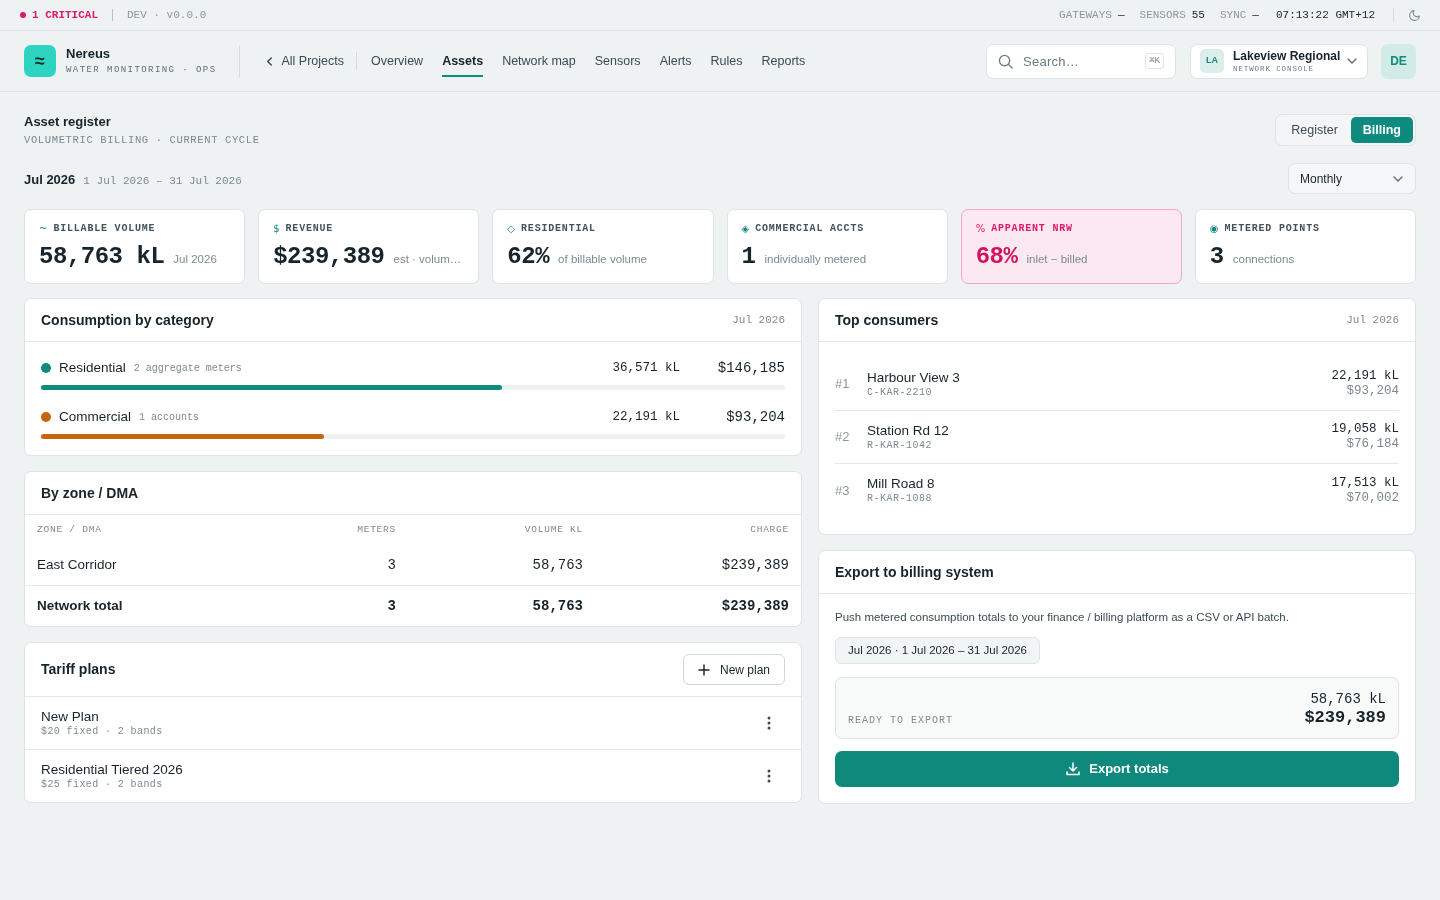 The height and width of the screenshot is (900, 1440). Describe the element at coordinates (745, 229) in the screenshot. I see `marker-icon: ◈` at that location.